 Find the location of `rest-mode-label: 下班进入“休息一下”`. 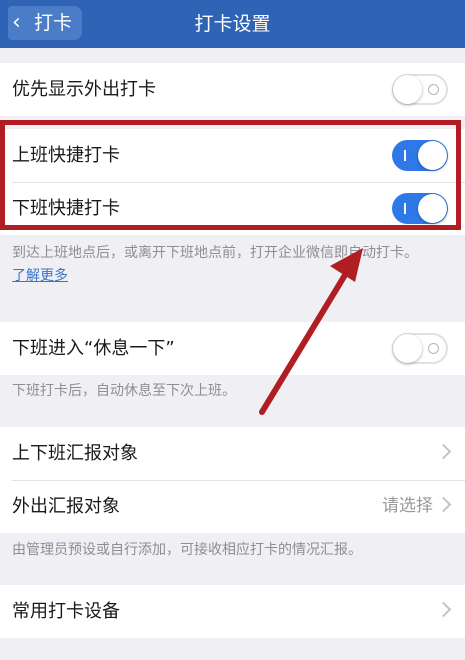

rest-mode-label: 下班进入“休息一下” is located at coordinates (93, 348).